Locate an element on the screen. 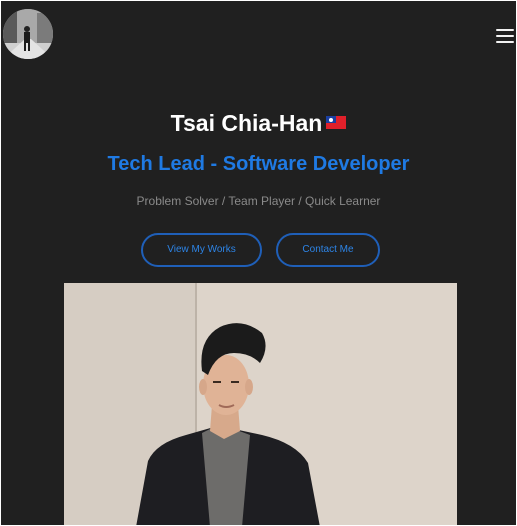 The height and width of the screenshot is (526, 517). hamburger-menu-icon is located at coordinates (506, 37).